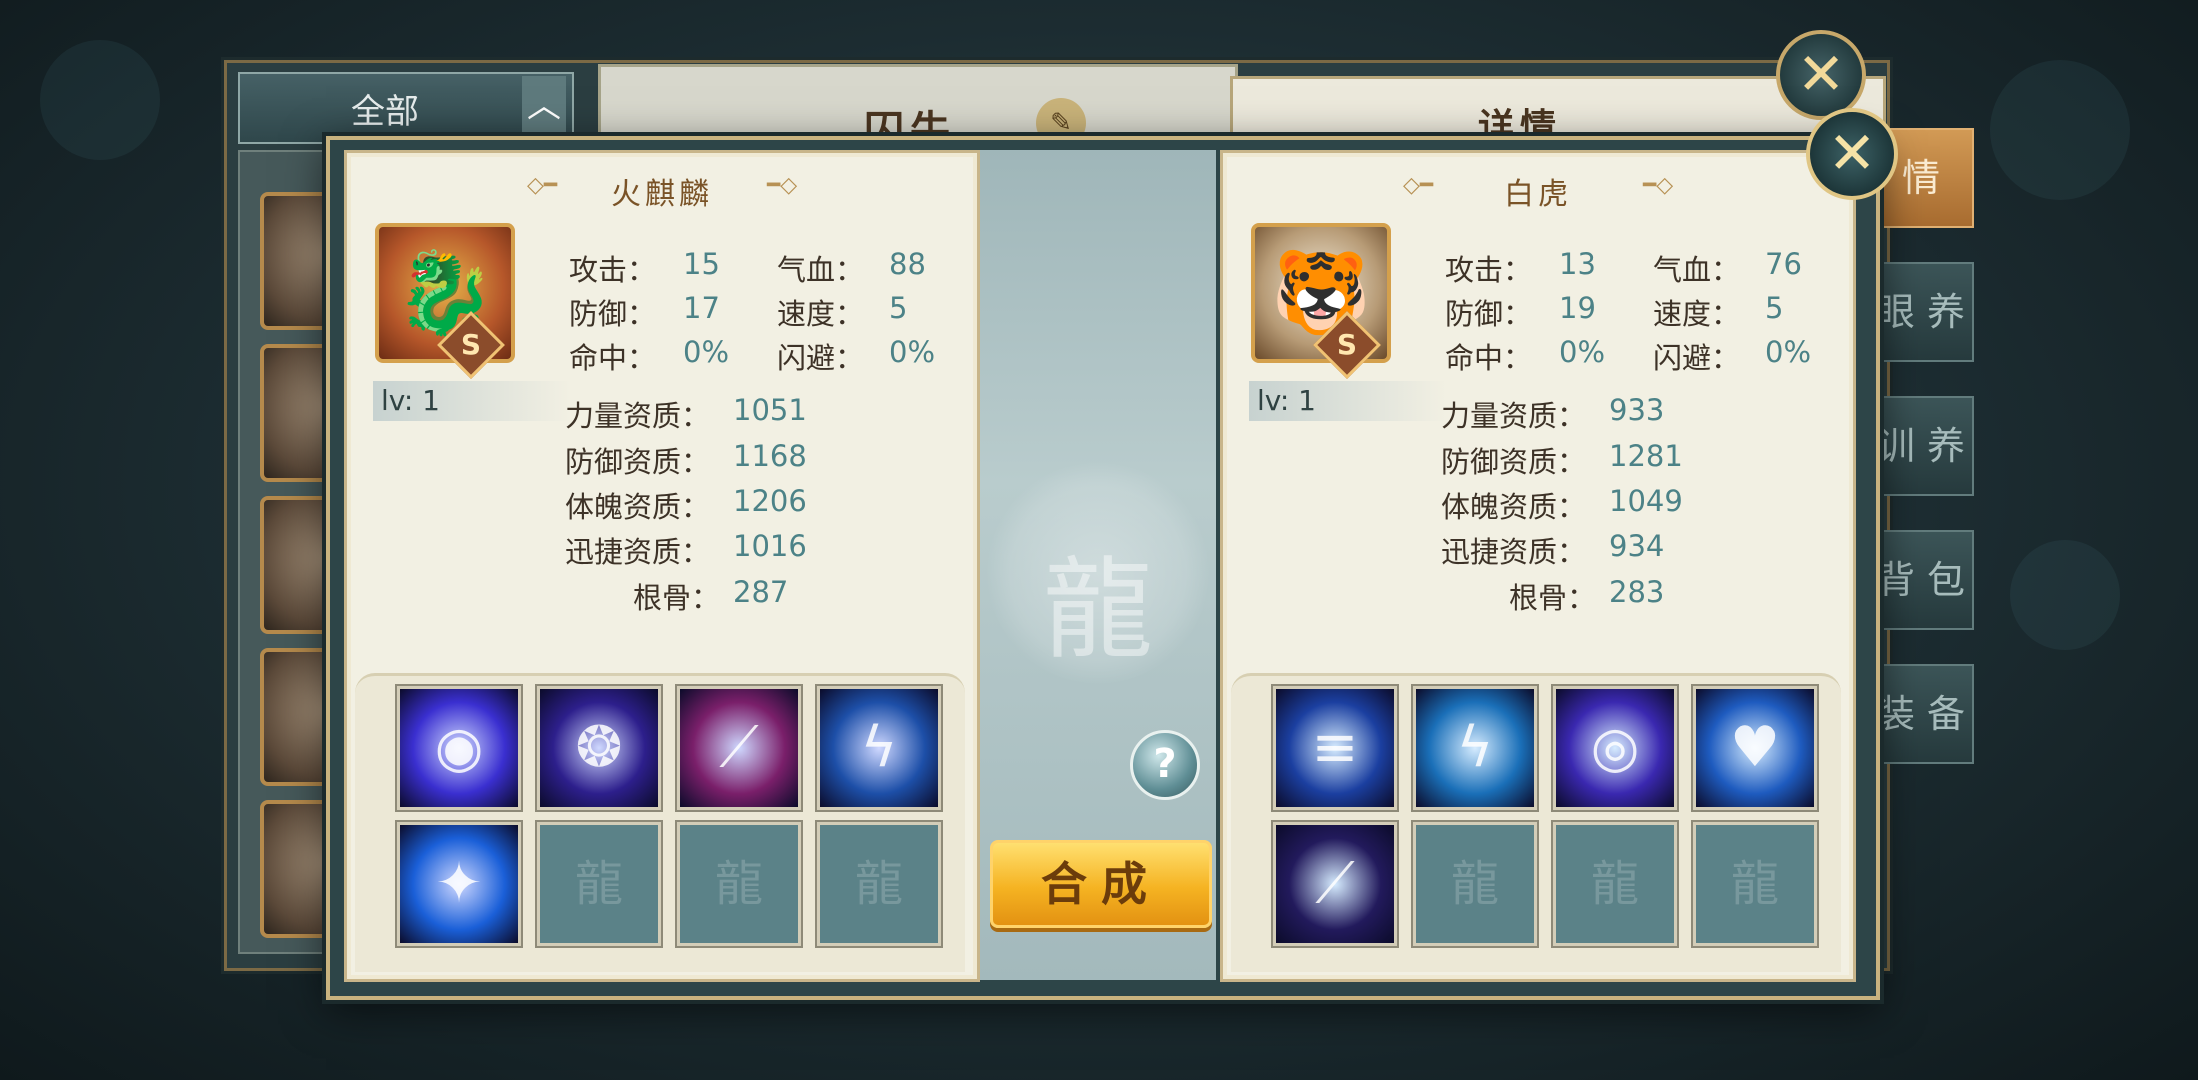 This screenshot has width=2198, height=1080. I want to click on blue-beast-icon: ✦, so click(459, 883).